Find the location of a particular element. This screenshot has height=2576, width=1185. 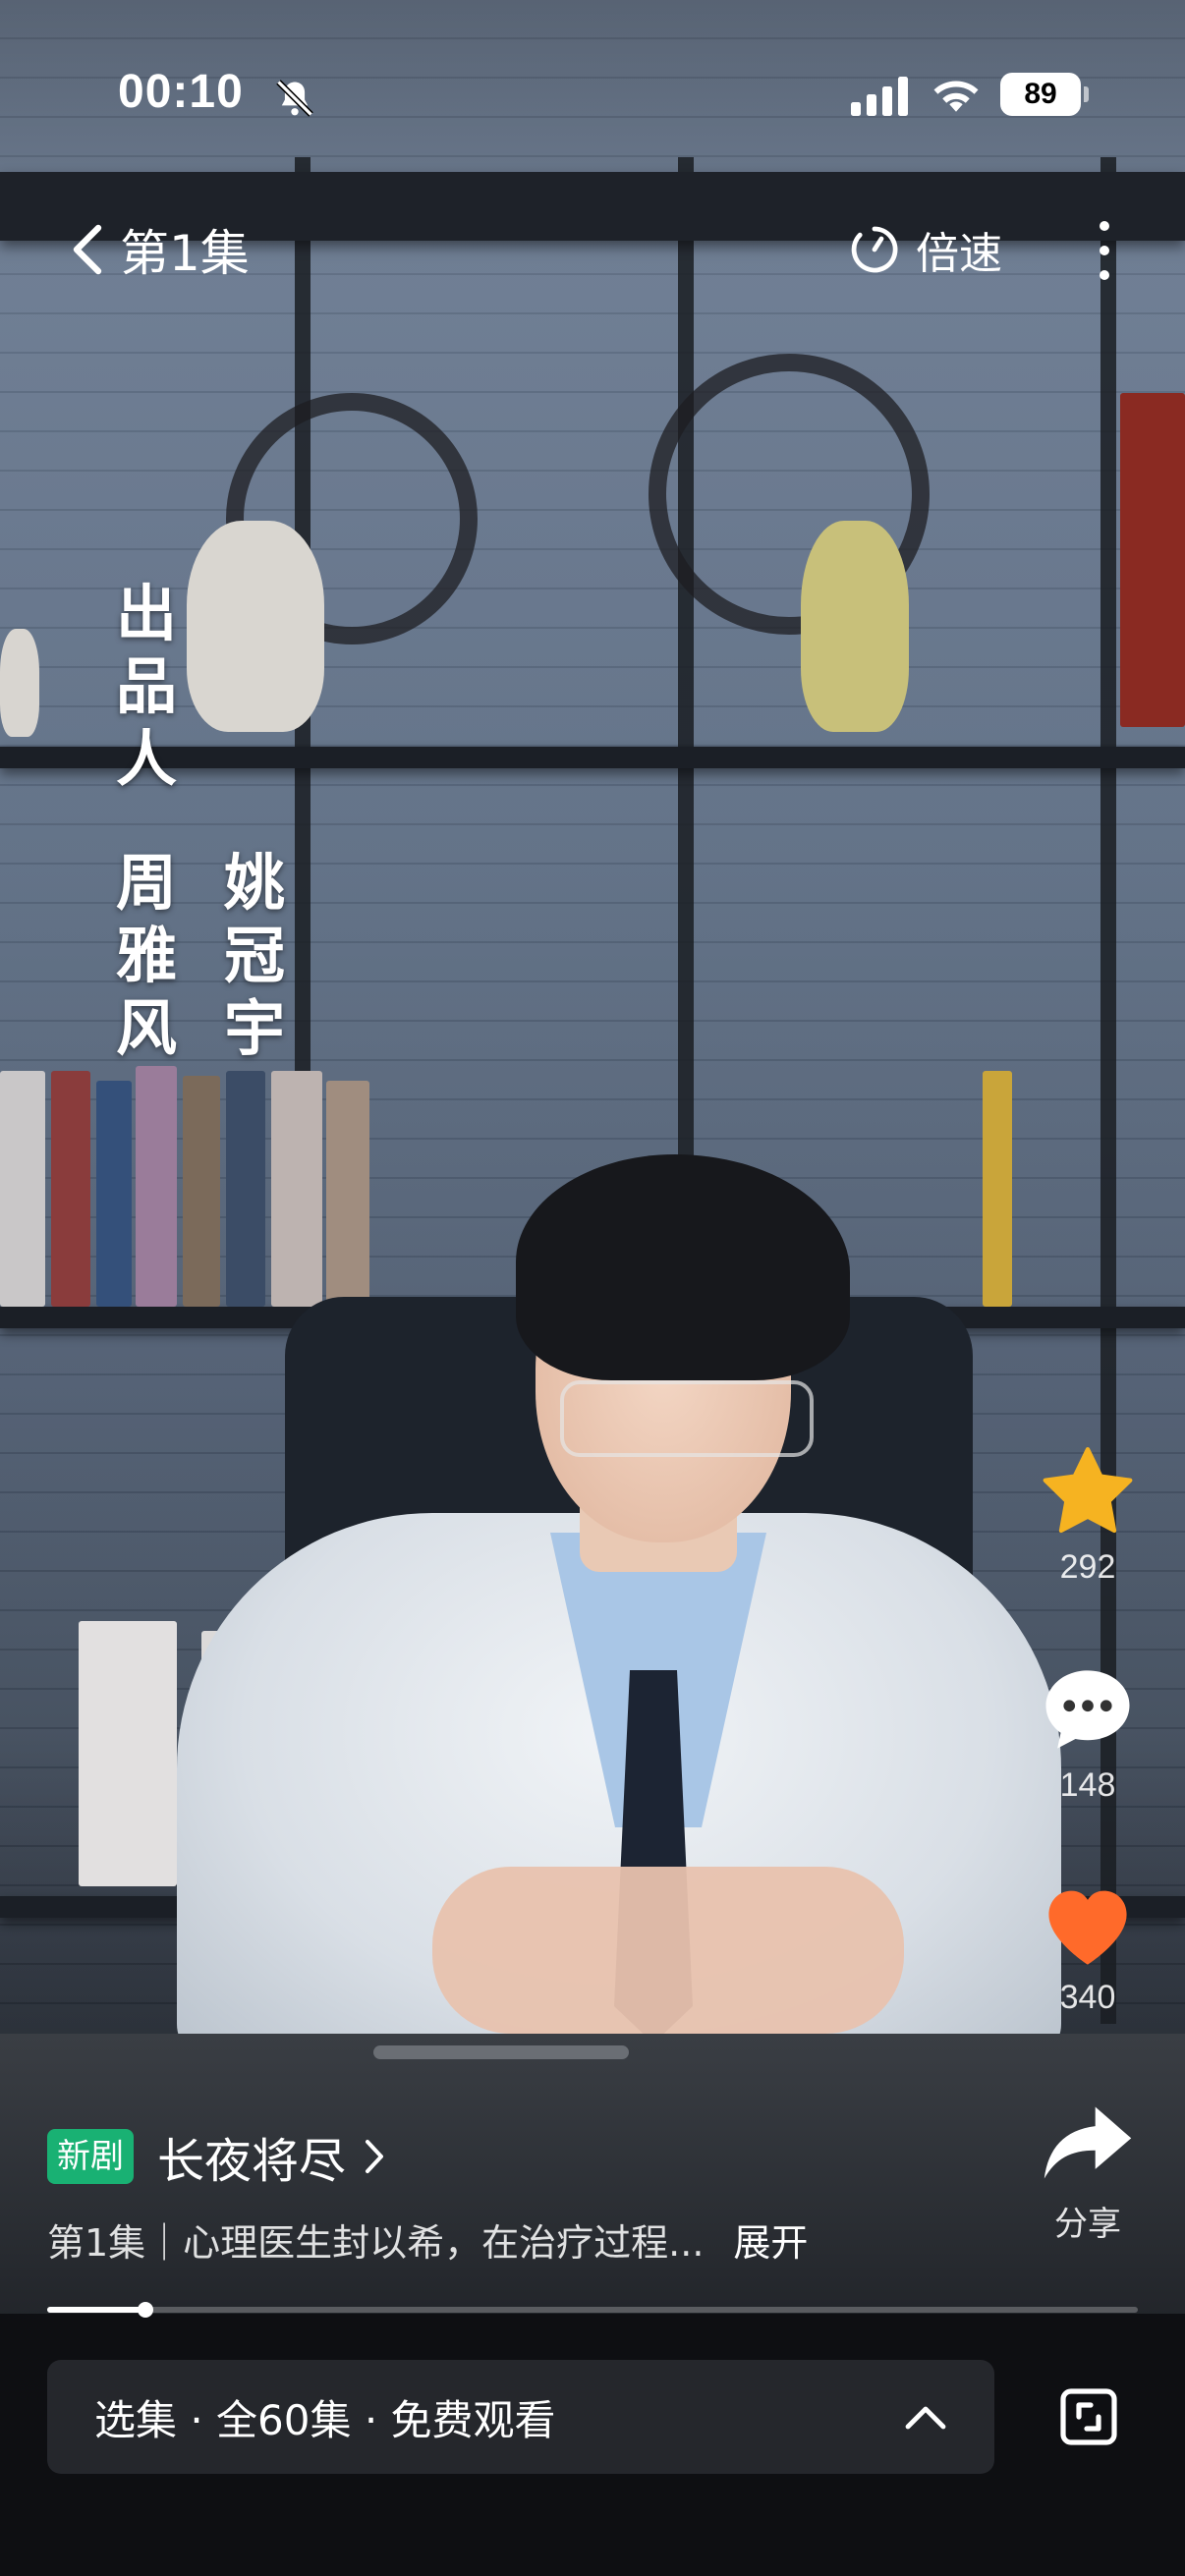

drama-title-link: 长夜将尽 is located at coordinates (271, 2156).